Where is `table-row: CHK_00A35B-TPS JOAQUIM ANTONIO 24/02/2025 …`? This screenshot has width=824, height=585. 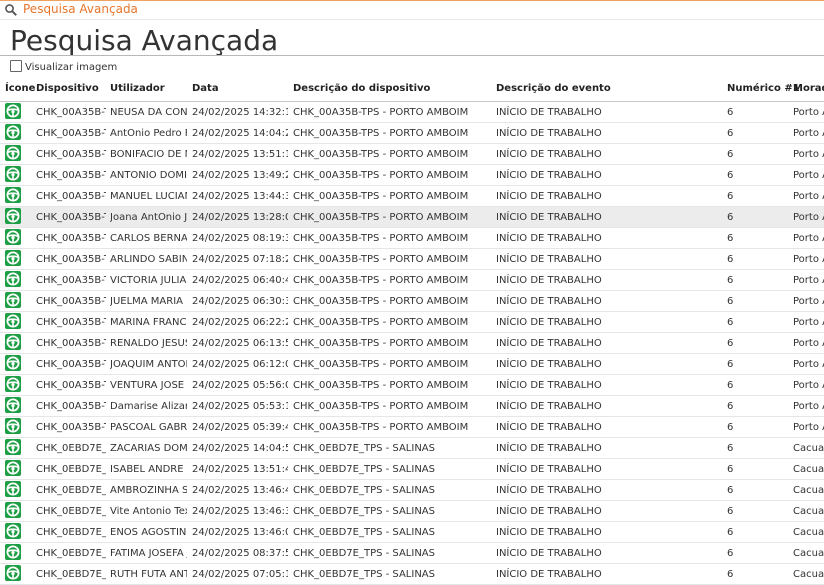
table-row: CHK_00A35B-TPS JOAQUIM ANTONIO 24/02/2025 … is located at coordinates (412, 364).